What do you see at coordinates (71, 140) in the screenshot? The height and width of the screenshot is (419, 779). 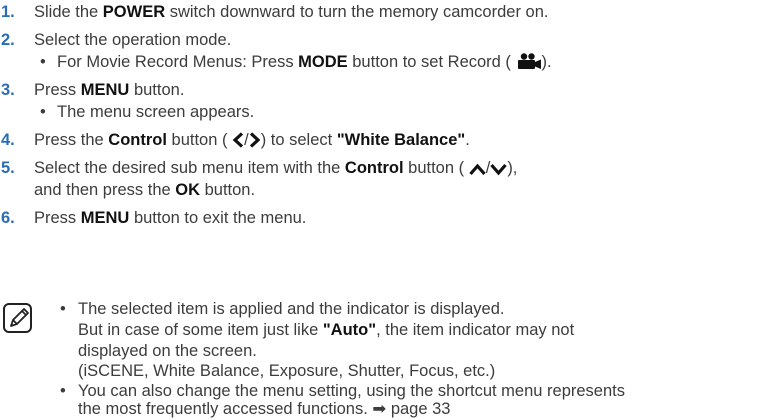 I see `step-text: Press the` at bounding box center [71, 140].